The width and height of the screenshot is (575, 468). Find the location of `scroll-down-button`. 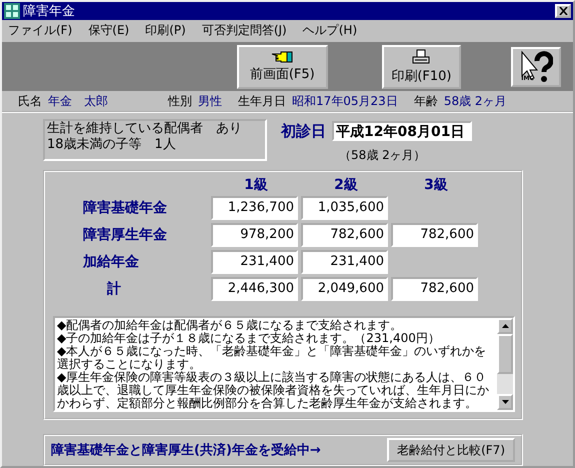

scroll-down-button is located at coordinates (505, 402).